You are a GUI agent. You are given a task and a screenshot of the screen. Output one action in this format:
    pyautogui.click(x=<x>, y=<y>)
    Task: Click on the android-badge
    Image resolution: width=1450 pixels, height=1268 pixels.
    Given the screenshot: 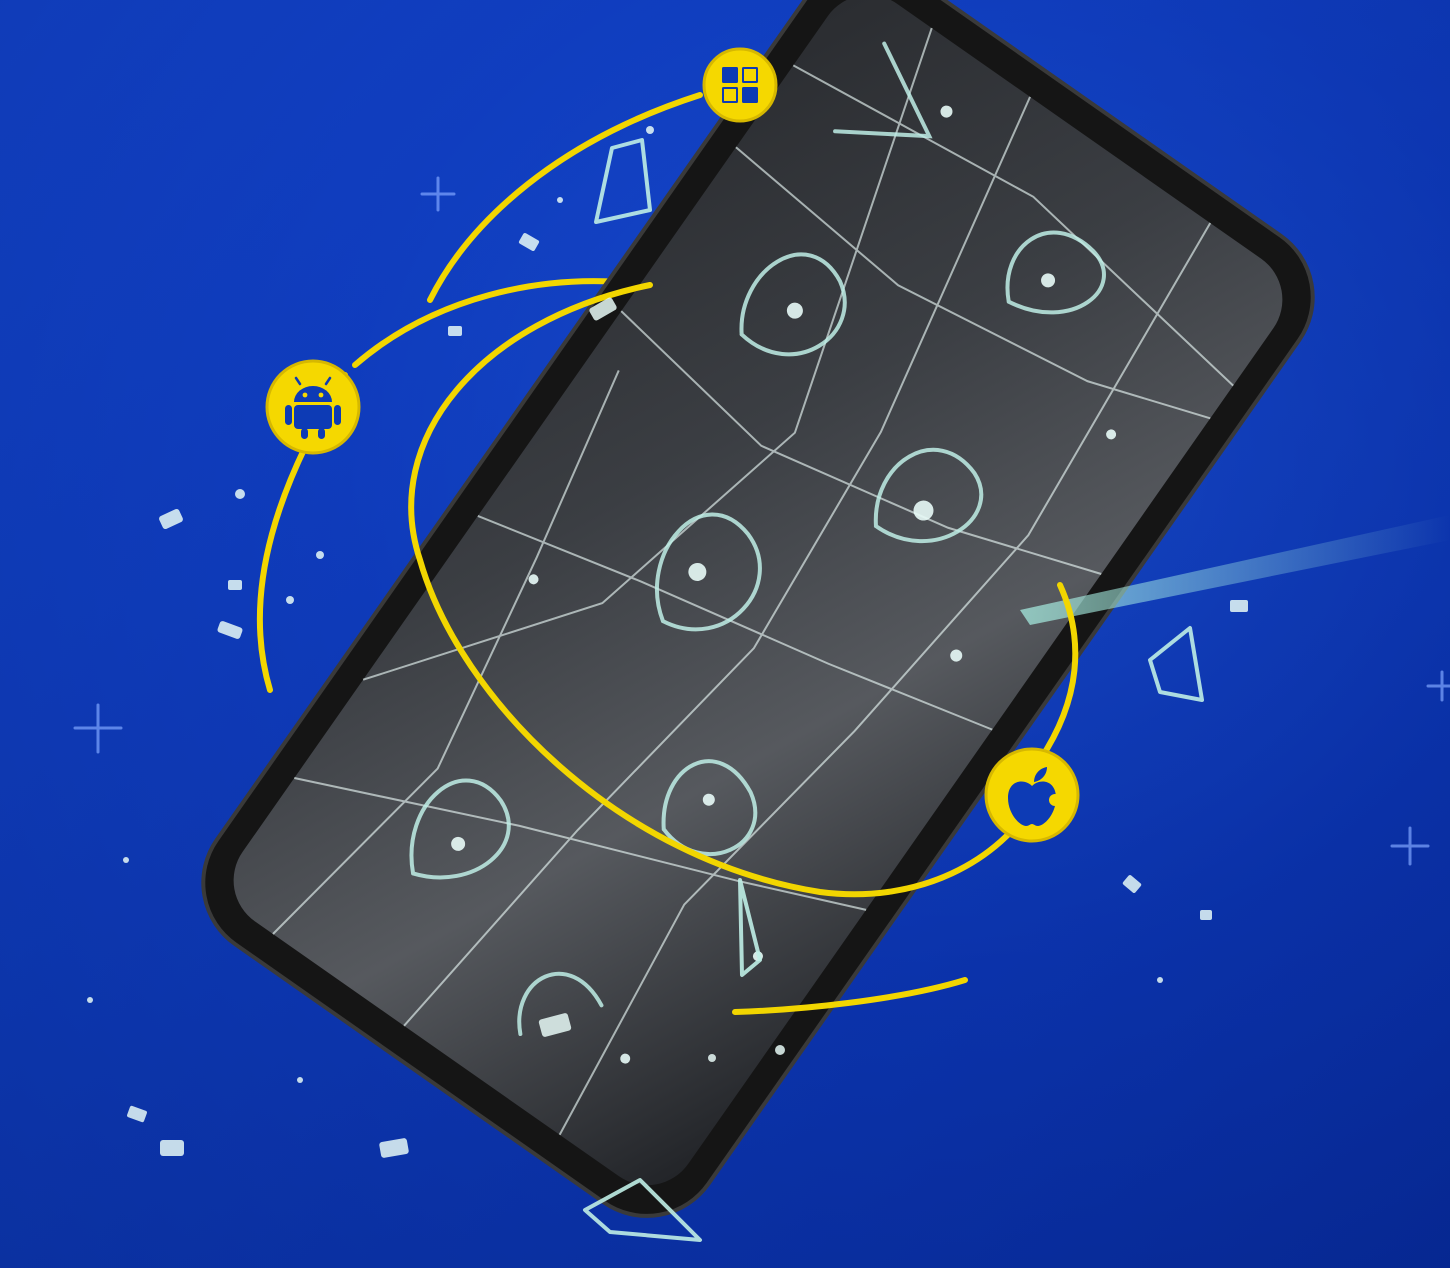 What is the action you would take?
    pyautogui.click(x=313, y=407)
    